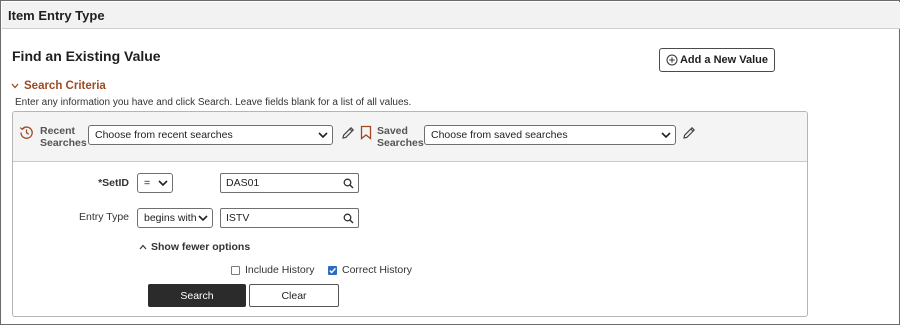  I want to click on correct-history-checkbox: Correct History, so click(370, 270).